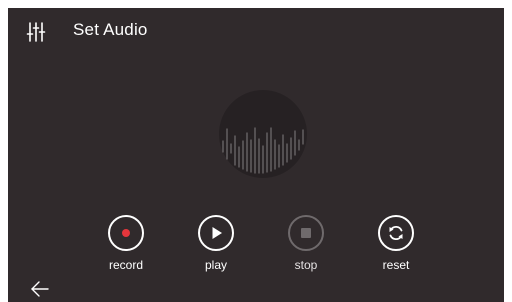 The width and height of the screenshot is (512, 302). Describe the element at coordinates (306, 265) in the screenshot. I see `stop-label: stop` at that location.